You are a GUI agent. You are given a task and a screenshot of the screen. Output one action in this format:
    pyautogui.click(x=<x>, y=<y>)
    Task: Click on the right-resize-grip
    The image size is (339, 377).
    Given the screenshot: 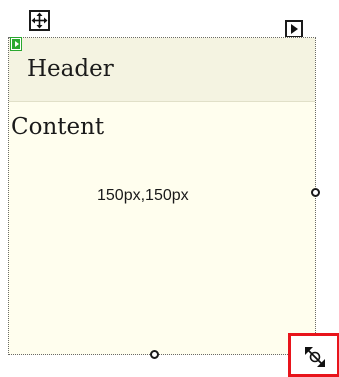 What is the action you would take?
    pyautogui.click(x=315, y=192)
    